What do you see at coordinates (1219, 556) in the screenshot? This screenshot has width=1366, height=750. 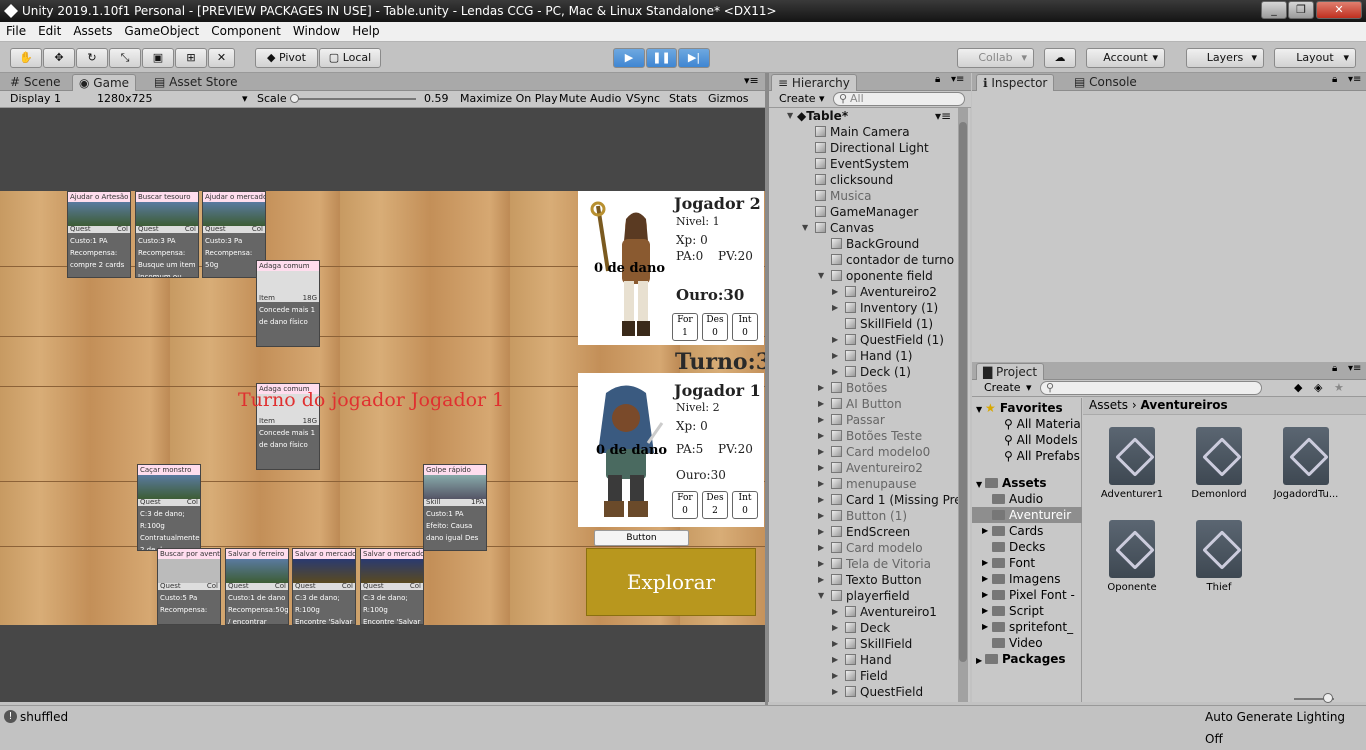 I see `asset-item: Thief` at bounding box center [1219, 556].